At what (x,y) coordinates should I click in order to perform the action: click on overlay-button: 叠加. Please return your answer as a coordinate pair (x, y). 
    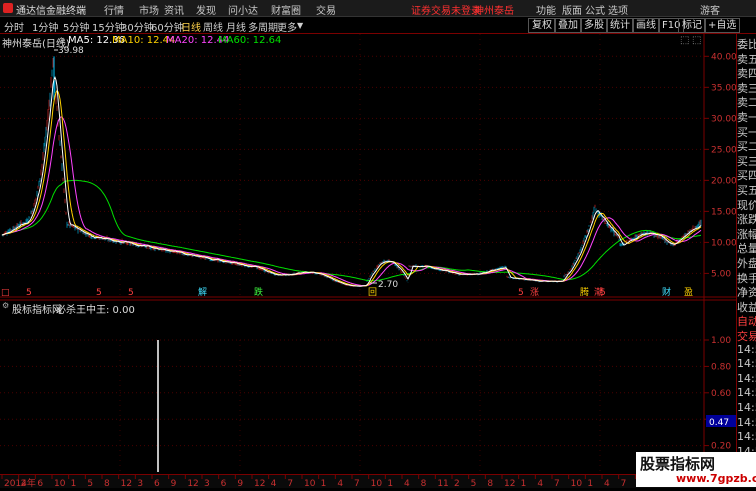
    Looking at the image, I should click on (568, 25).